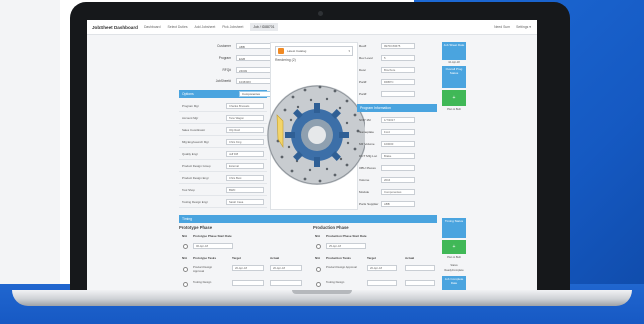 The width and height of the screenshot is (644, 324). I want to click on image-dropdown: Latest Catalog ▾, so click(314, 51).